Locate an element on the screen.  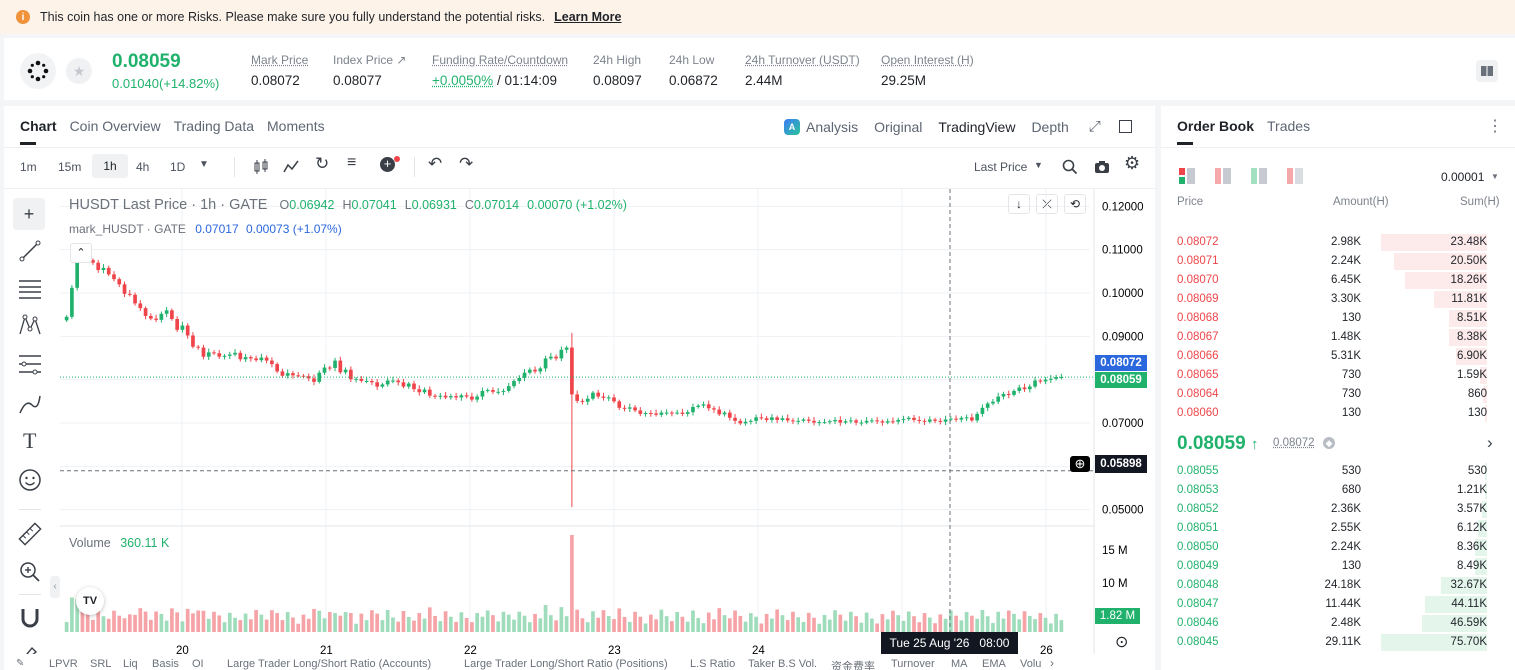
indicator-funding: 资金费率 is located at coordinates (853, 664).